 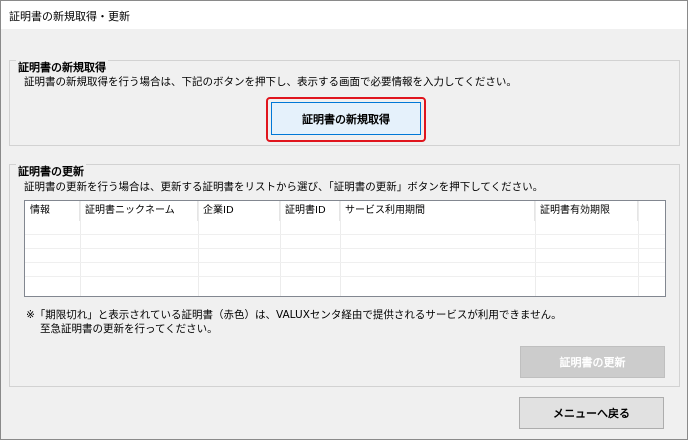 I want to click on new-certificate-button: 証明書の新規取得, so click(x=346, y=118).